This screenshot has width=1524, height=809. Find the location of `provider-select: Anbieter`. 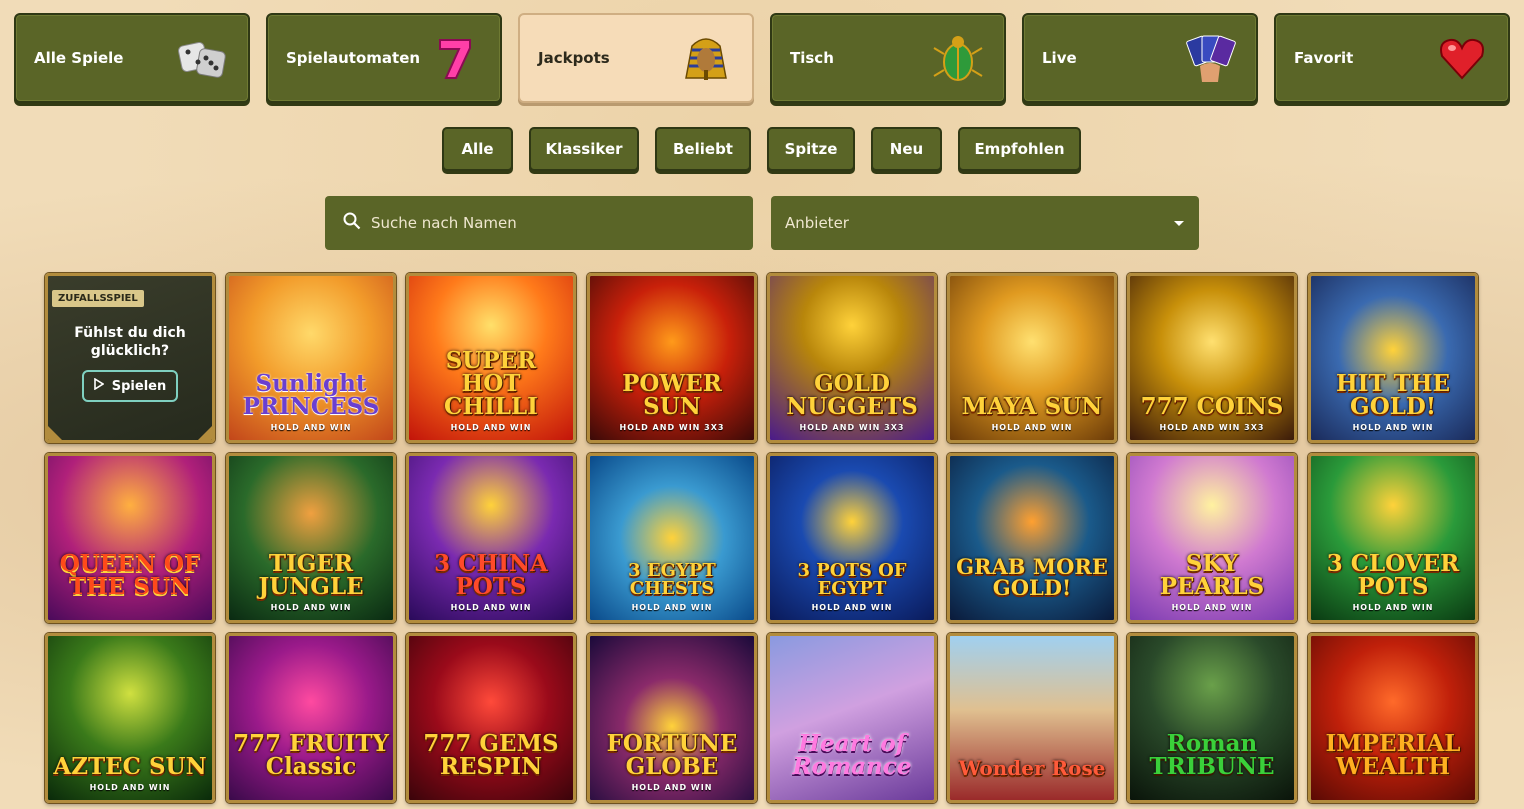

provider-select: Anbieter is located at coordinates (985, 223).